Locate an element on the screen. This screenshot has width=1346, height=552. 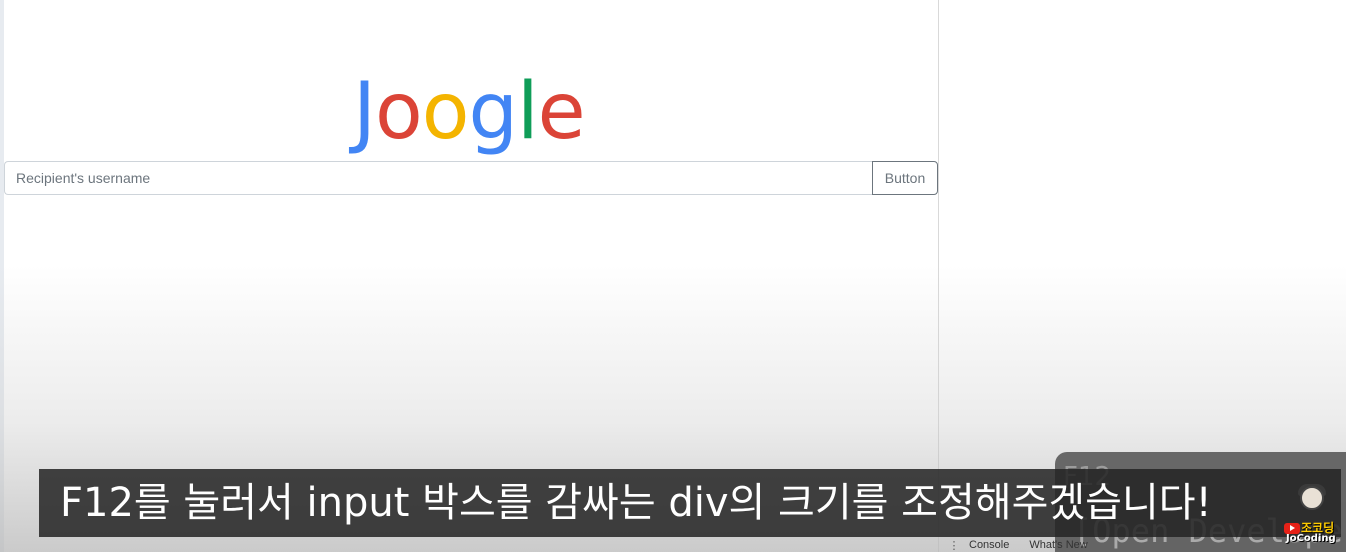
logo-letter: g is located at coordinates (493, 112).